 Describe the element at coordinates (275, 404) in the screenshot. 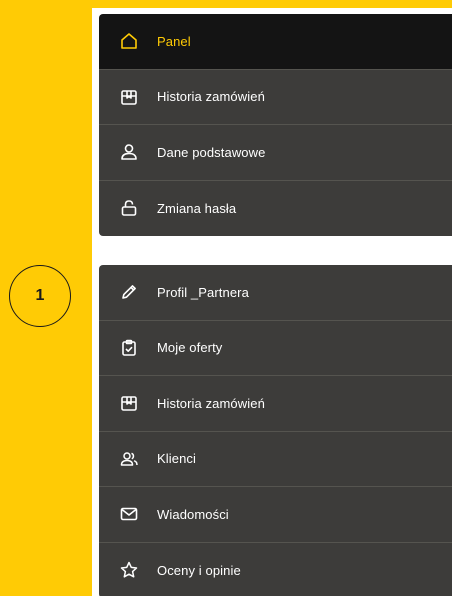

I see `menu-item-partner-order-history: Historia zamówień` at that location.